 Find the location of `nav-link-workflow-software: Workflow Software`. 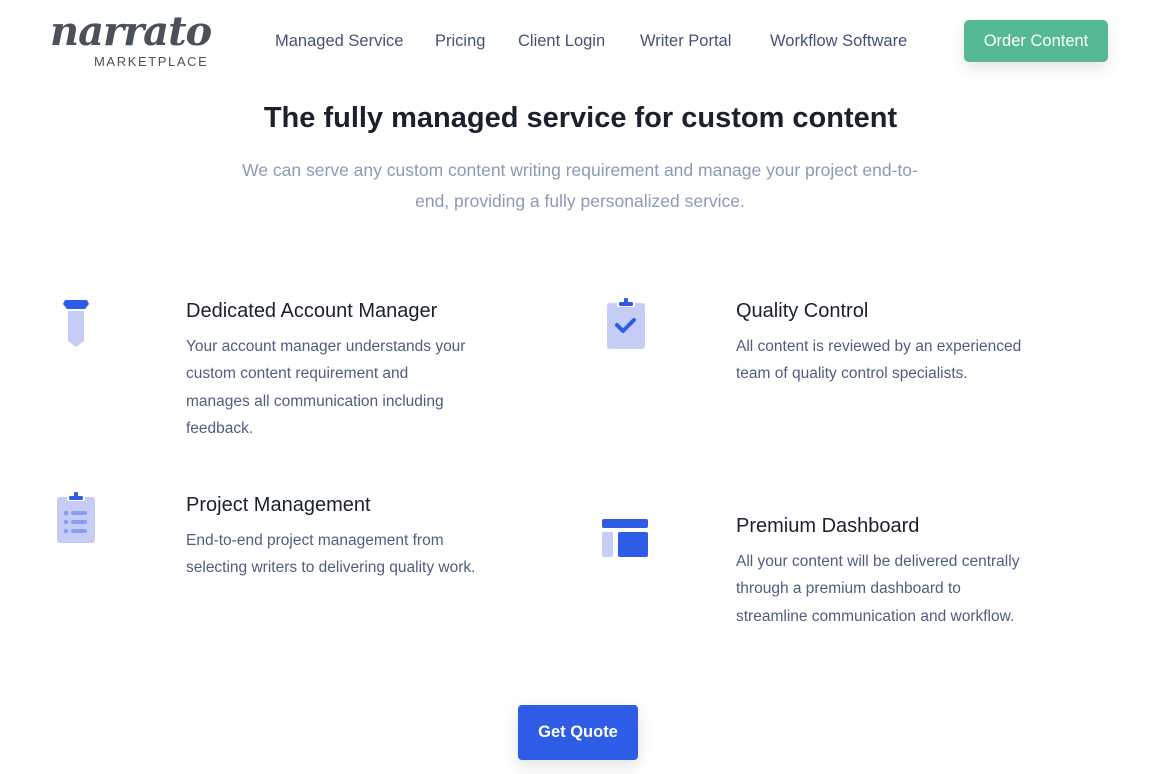

nav-link-workflow-software: Workflow Software is located at coordinates (838, 41).